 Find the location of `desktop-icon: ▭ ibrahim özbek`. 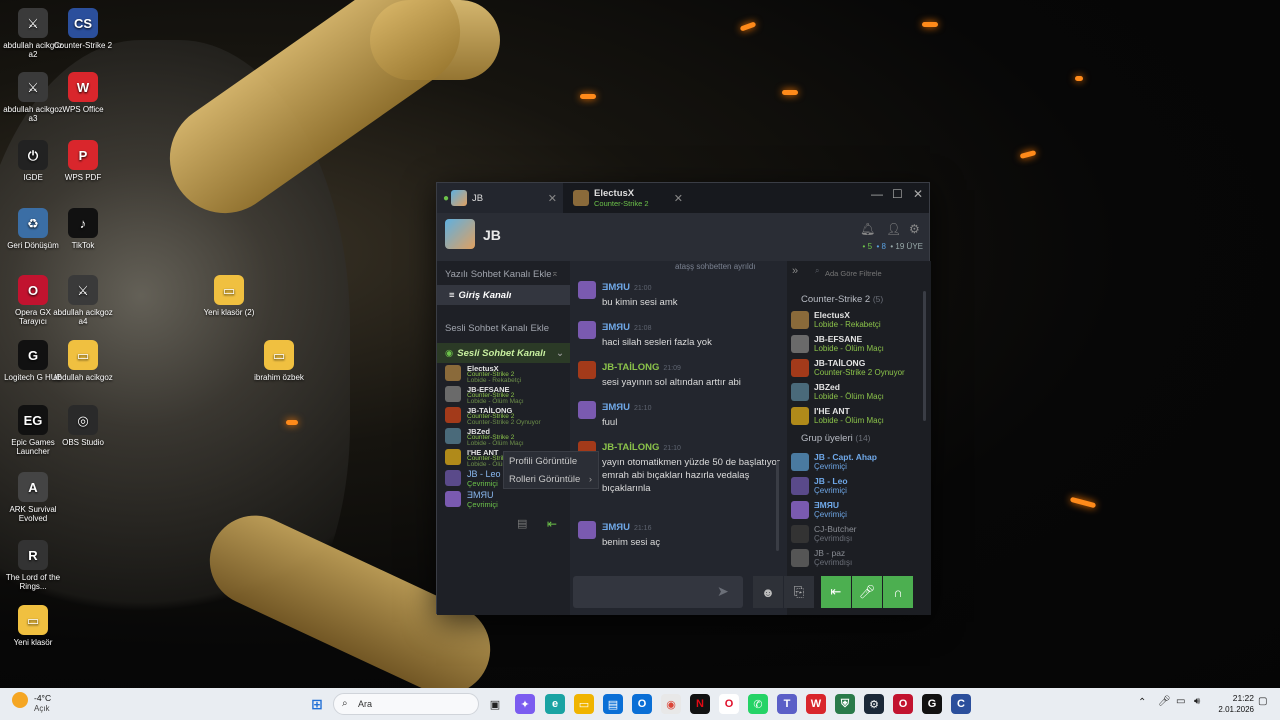

desktop-icon: ▭ ibrahim özbek is located at coordinates (279, 361).